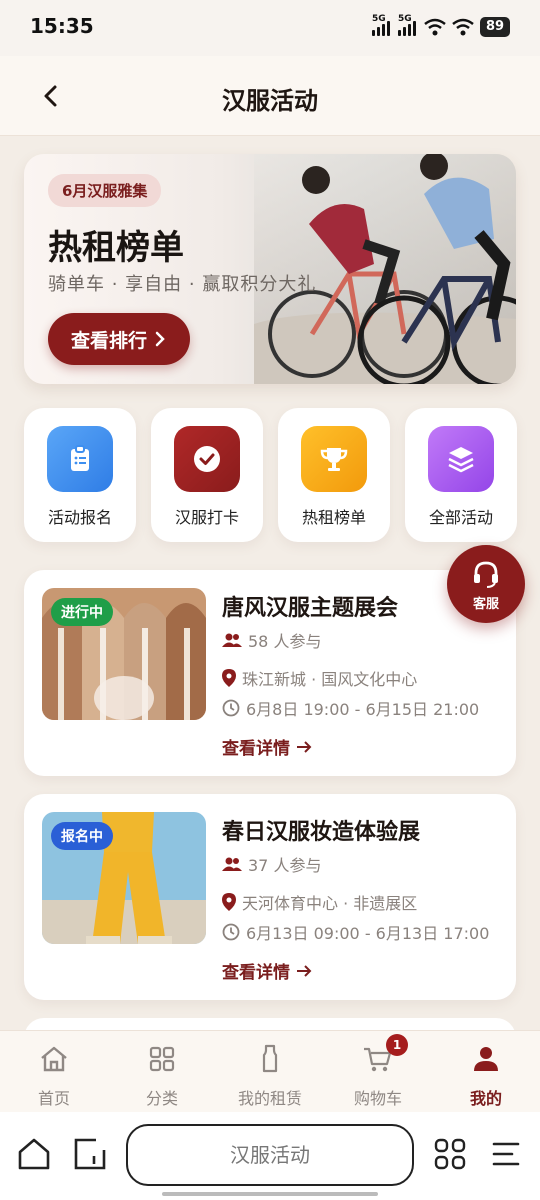  Describe the element at coordinates (460, 517) in the screenshot. I see `quick-link-label: 全部活动` at that location.